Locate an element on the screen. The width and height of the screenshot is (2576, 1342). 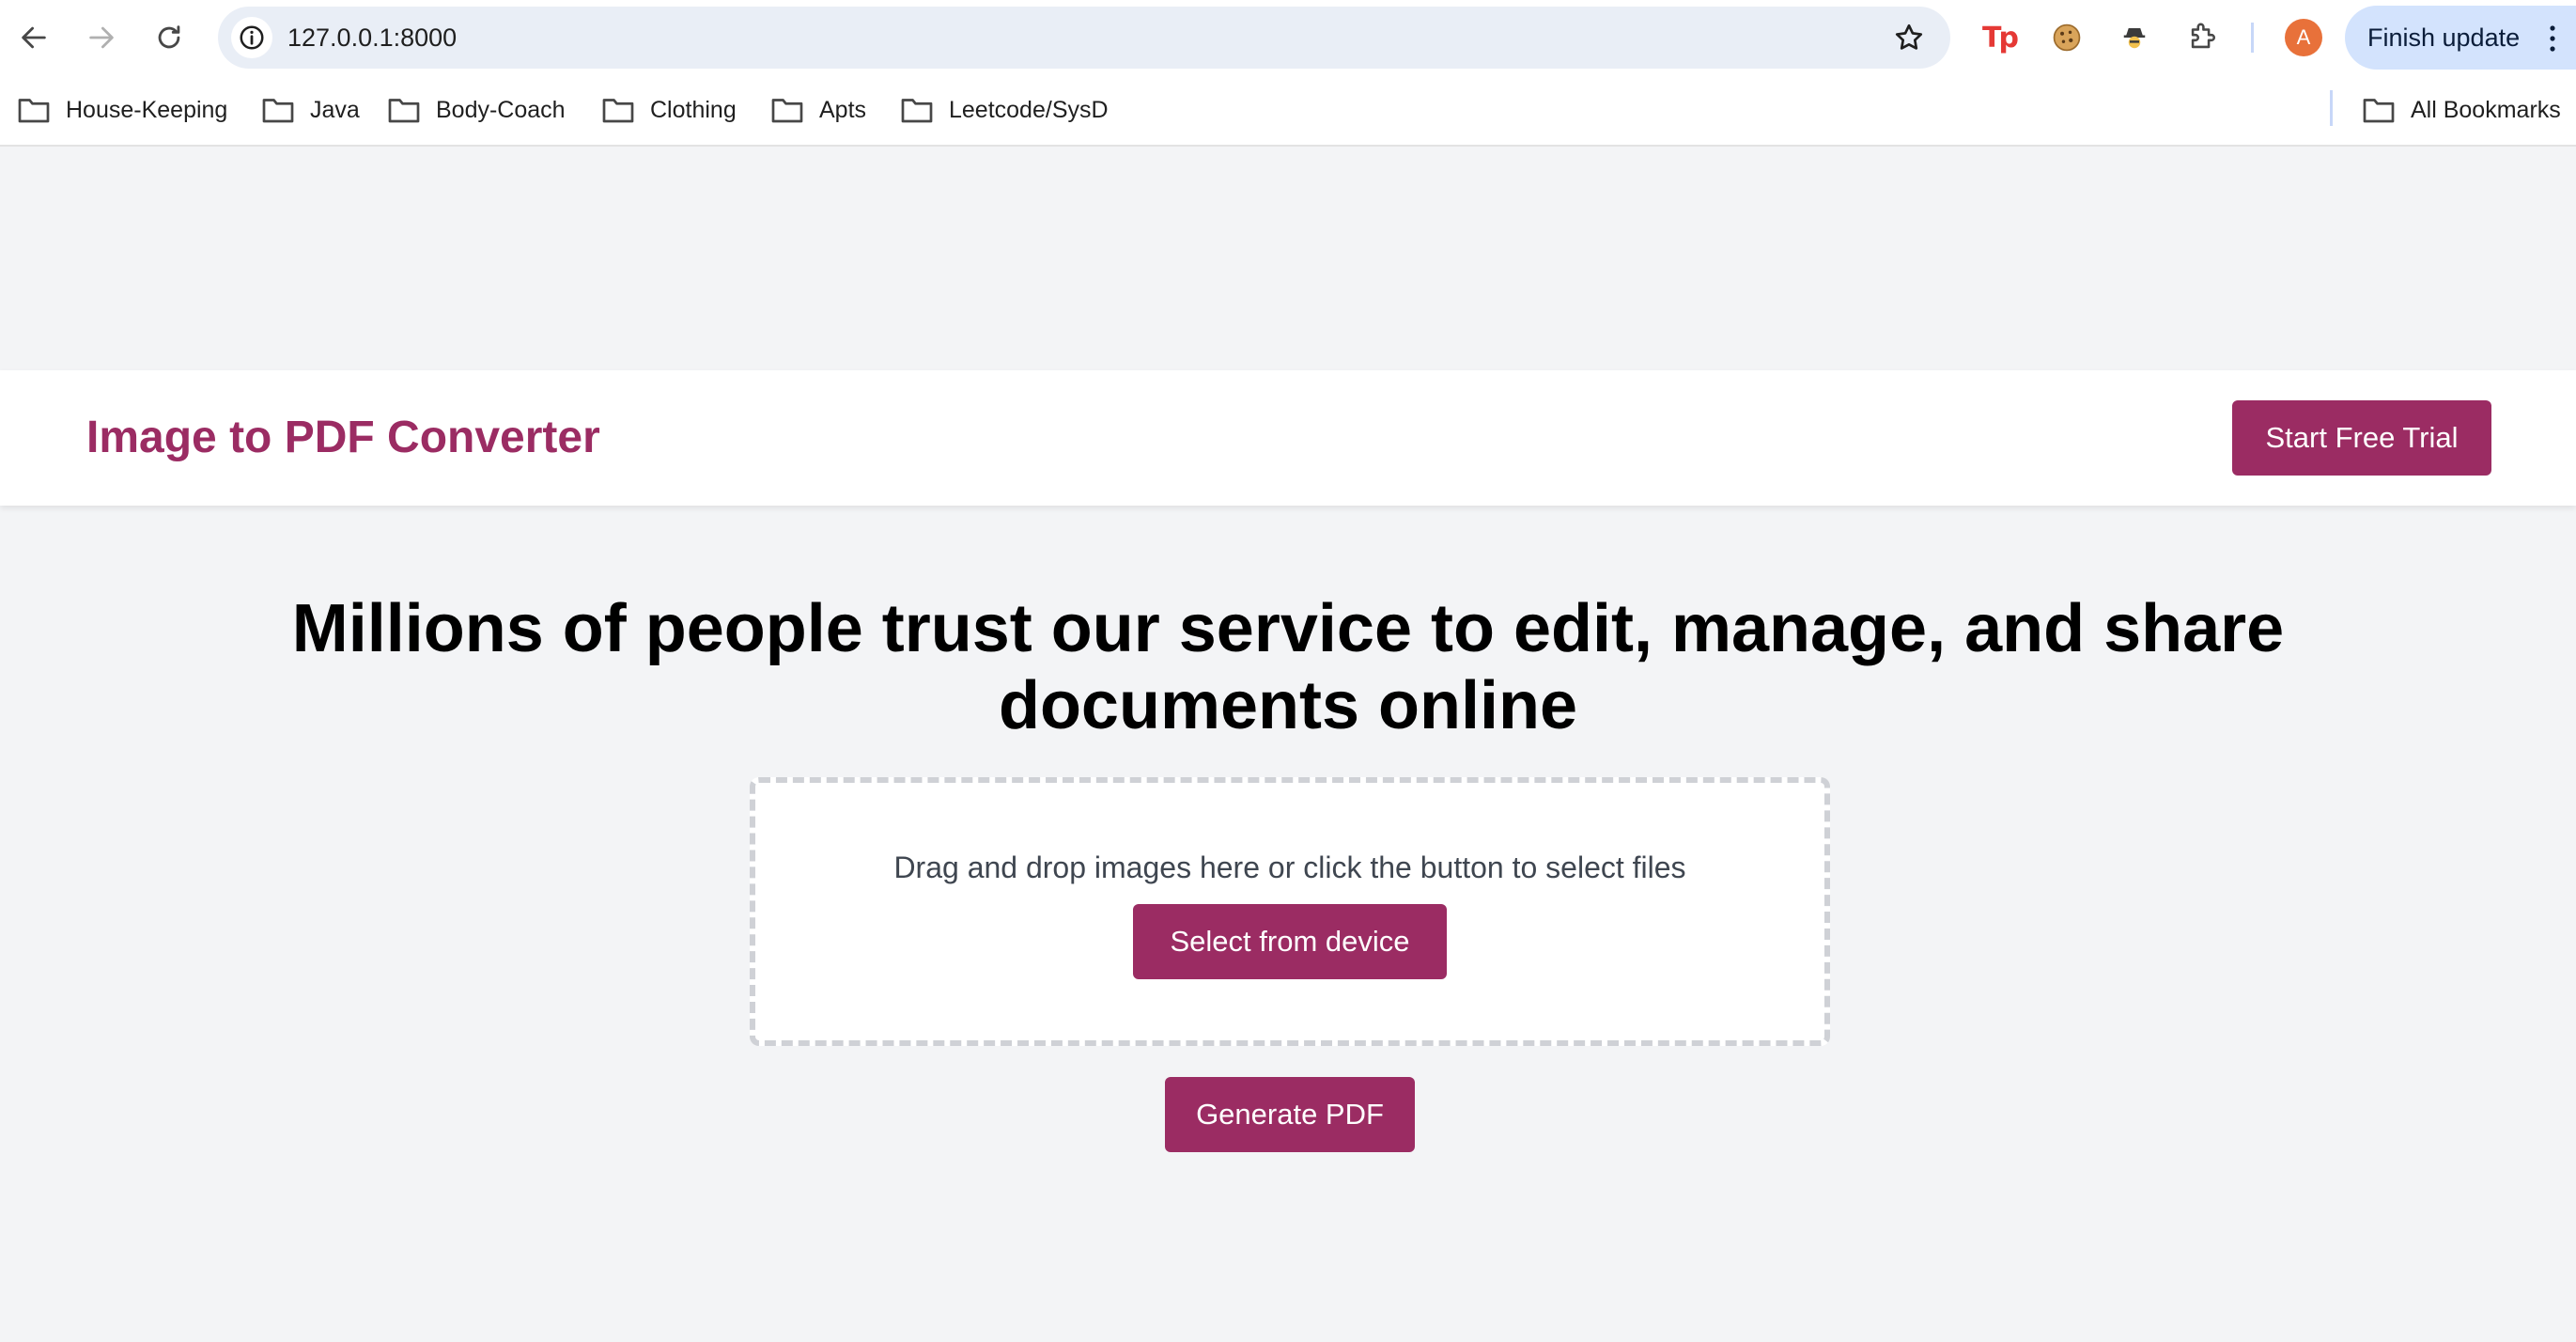
bookmark-folder-apts: Apts is located at coordinates (818, 110).